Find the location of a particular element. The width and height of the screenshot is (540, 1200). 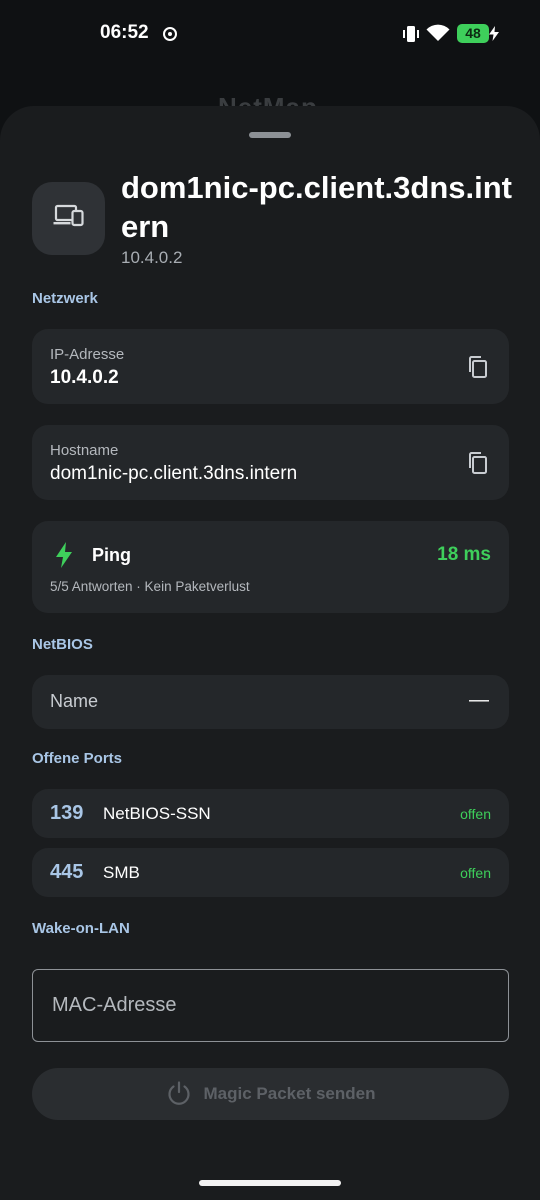

drag-handle is located at coordinates (270, 135).